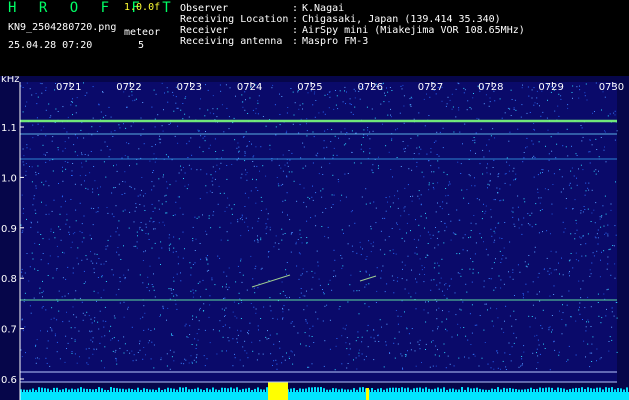 The image size is (629, 400). Describe the element at coordinates (323, 8) in the screenshot. I see `info-value: K.Nagai` at that location.